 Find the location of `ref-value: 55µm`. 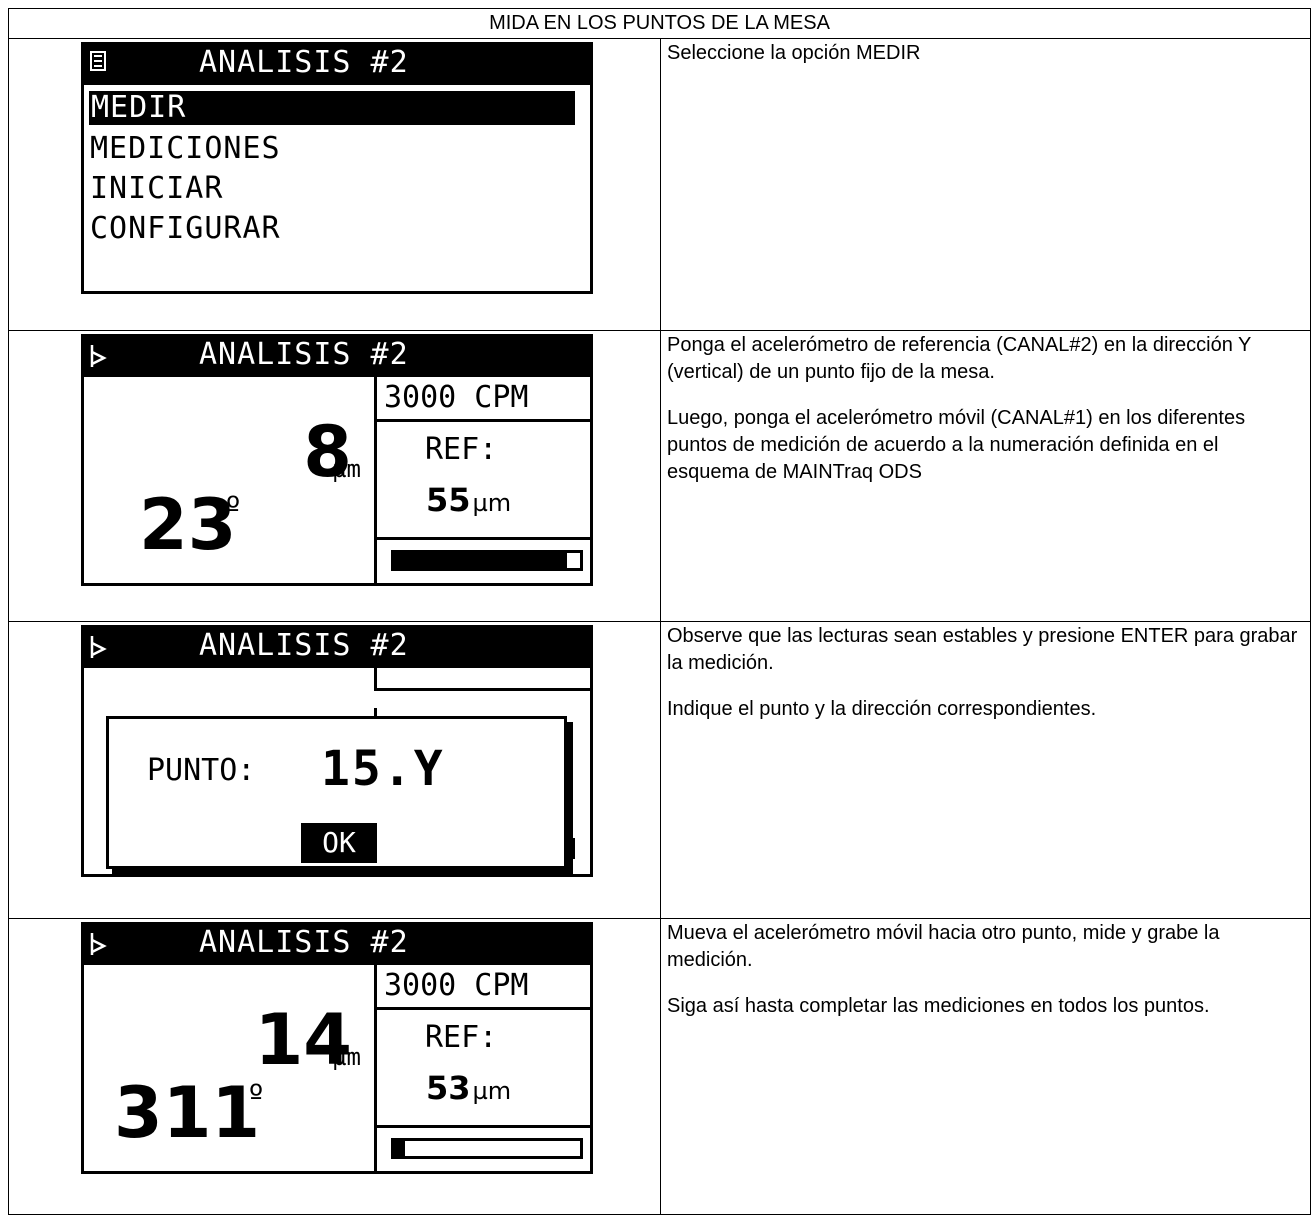

ref-value: 55µm is located at coordinates (469, 500).